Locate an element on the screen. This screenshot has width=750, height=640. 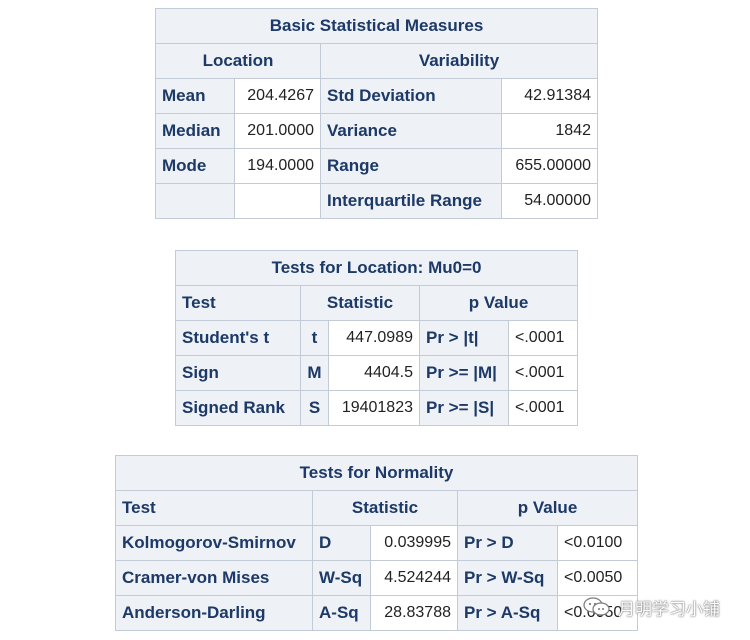
p-value: <0.0100 is located at coordinates (597, 543).